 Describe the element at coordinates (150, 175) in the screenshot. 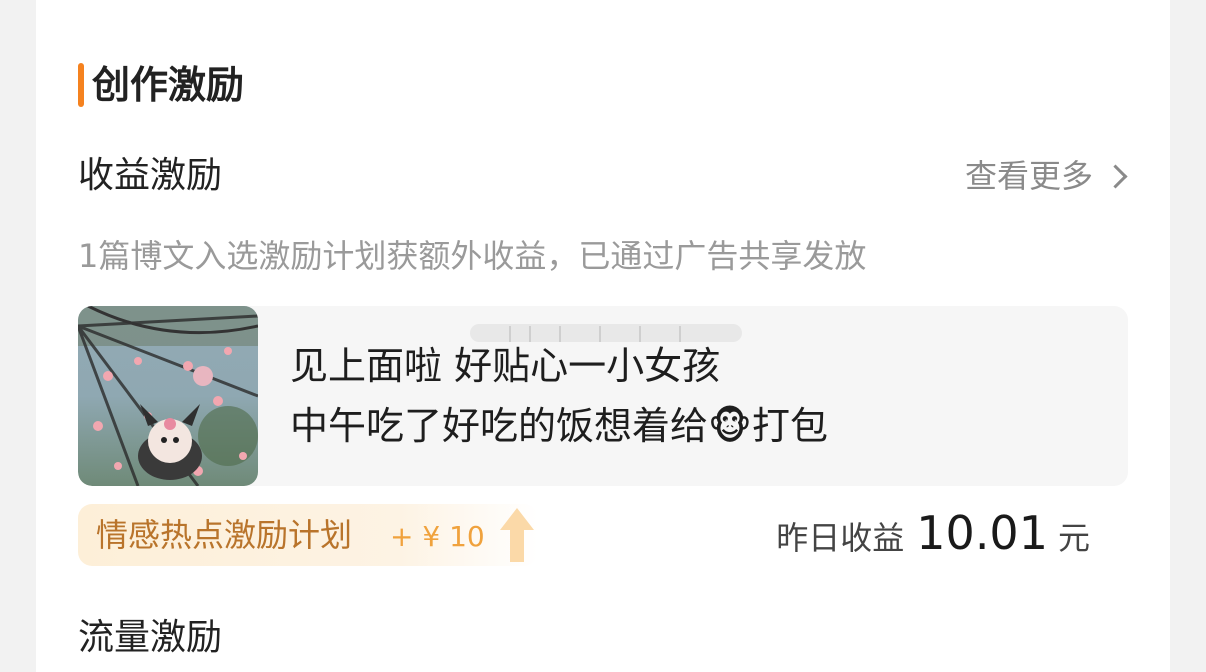

I see `revenue-incentive-title: 收益激励` at that location.